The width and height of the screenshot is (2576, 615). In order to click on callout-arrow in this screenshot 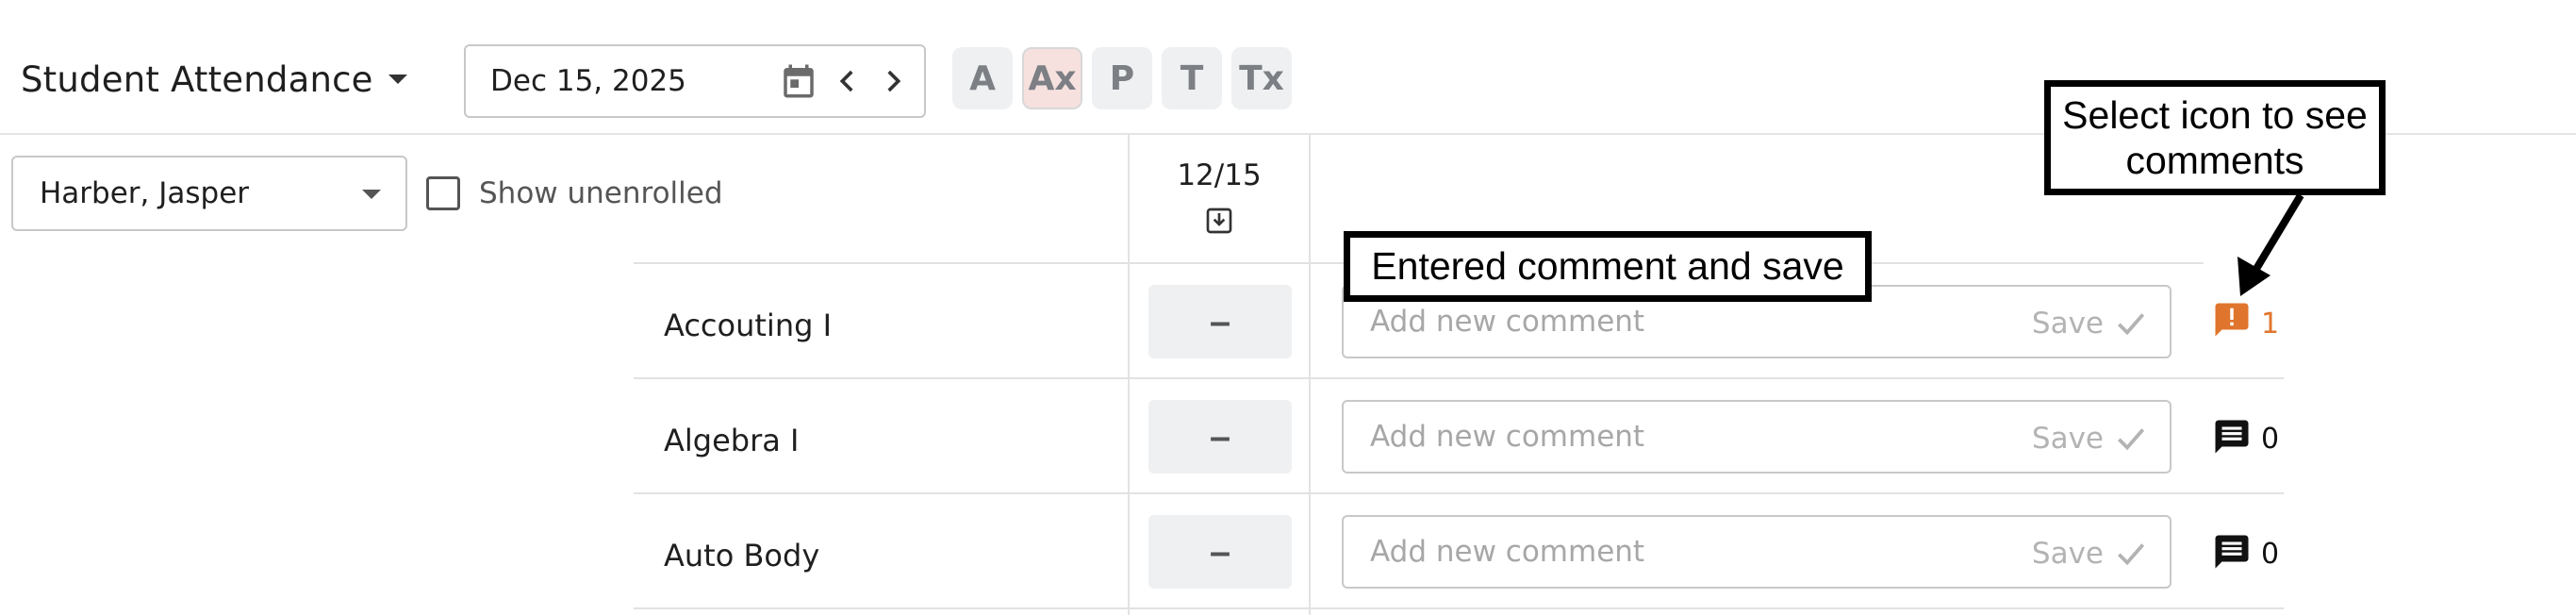, I will do `click(2270, 244)`.